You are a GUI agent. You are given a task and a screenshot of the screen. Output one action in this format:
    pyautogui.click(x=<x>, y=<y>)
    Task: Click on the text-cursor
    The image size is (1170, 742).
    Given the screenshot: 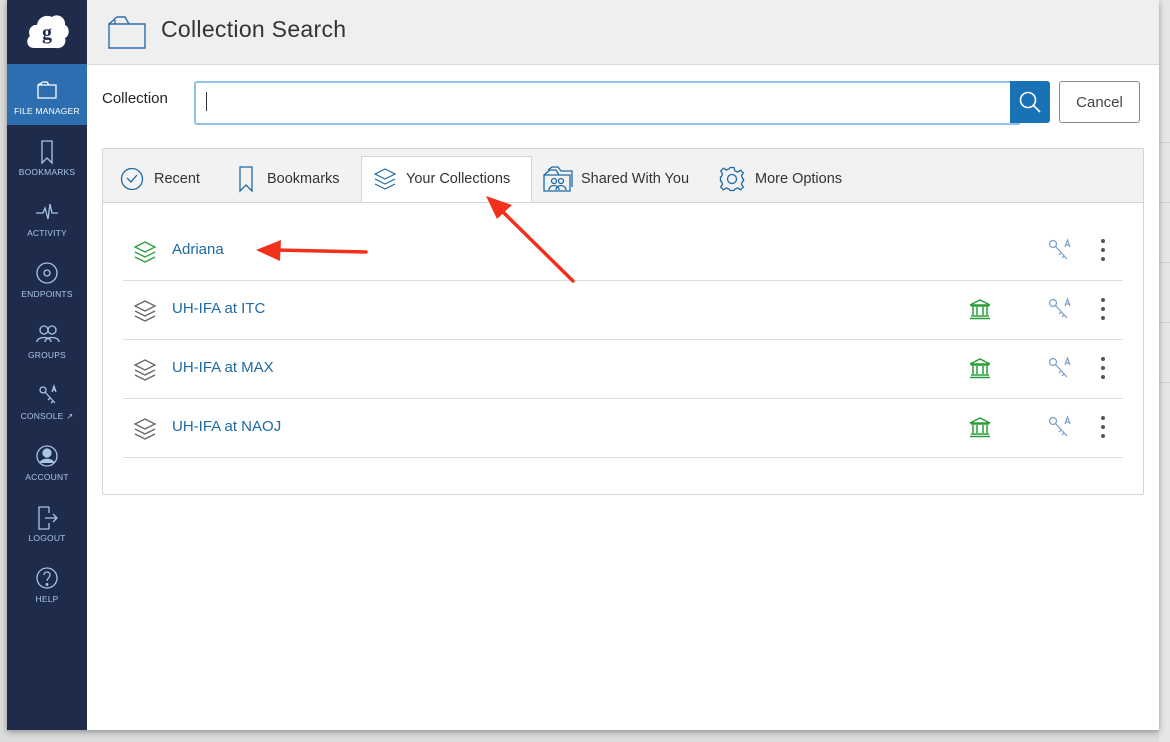 What is the action you would take?
    pyautogui.click(x=206, y=101)
    